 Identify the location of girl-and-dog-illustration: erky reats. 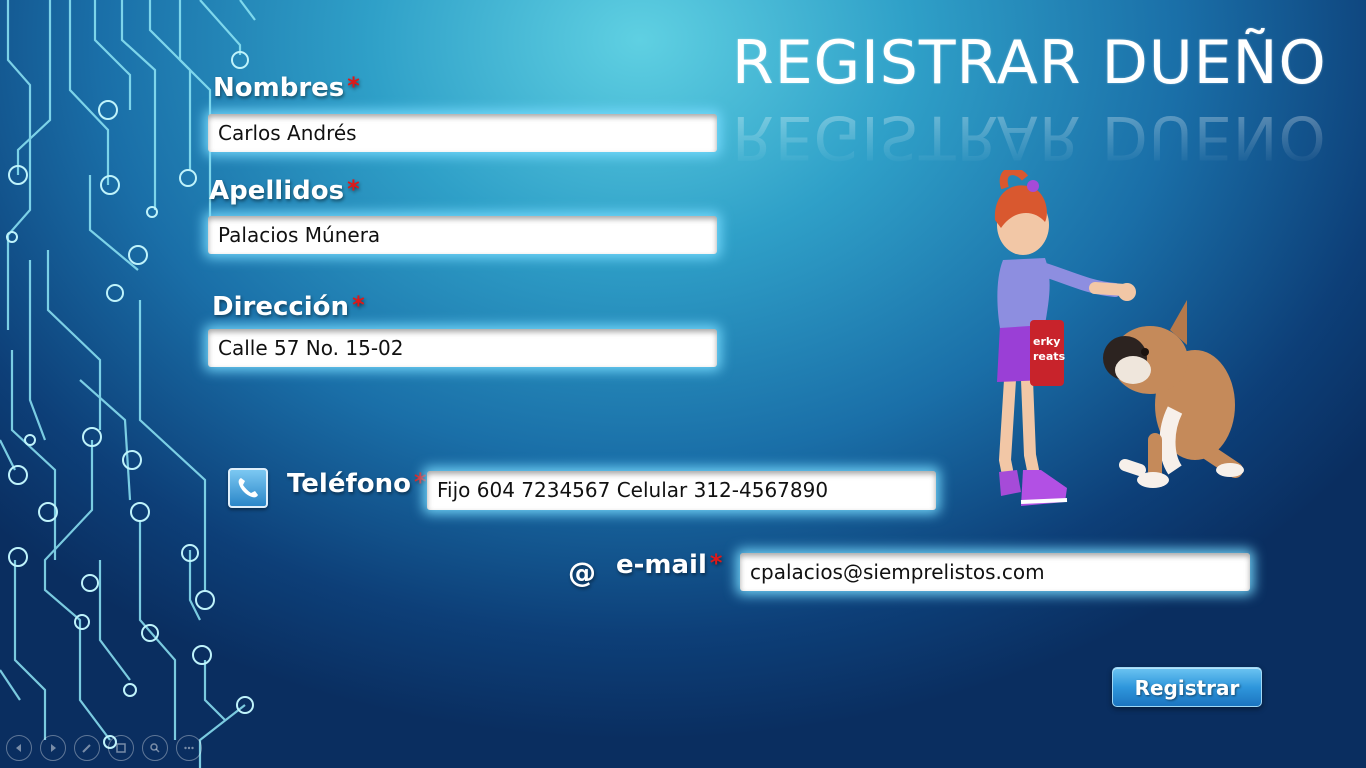
(1119, 338).